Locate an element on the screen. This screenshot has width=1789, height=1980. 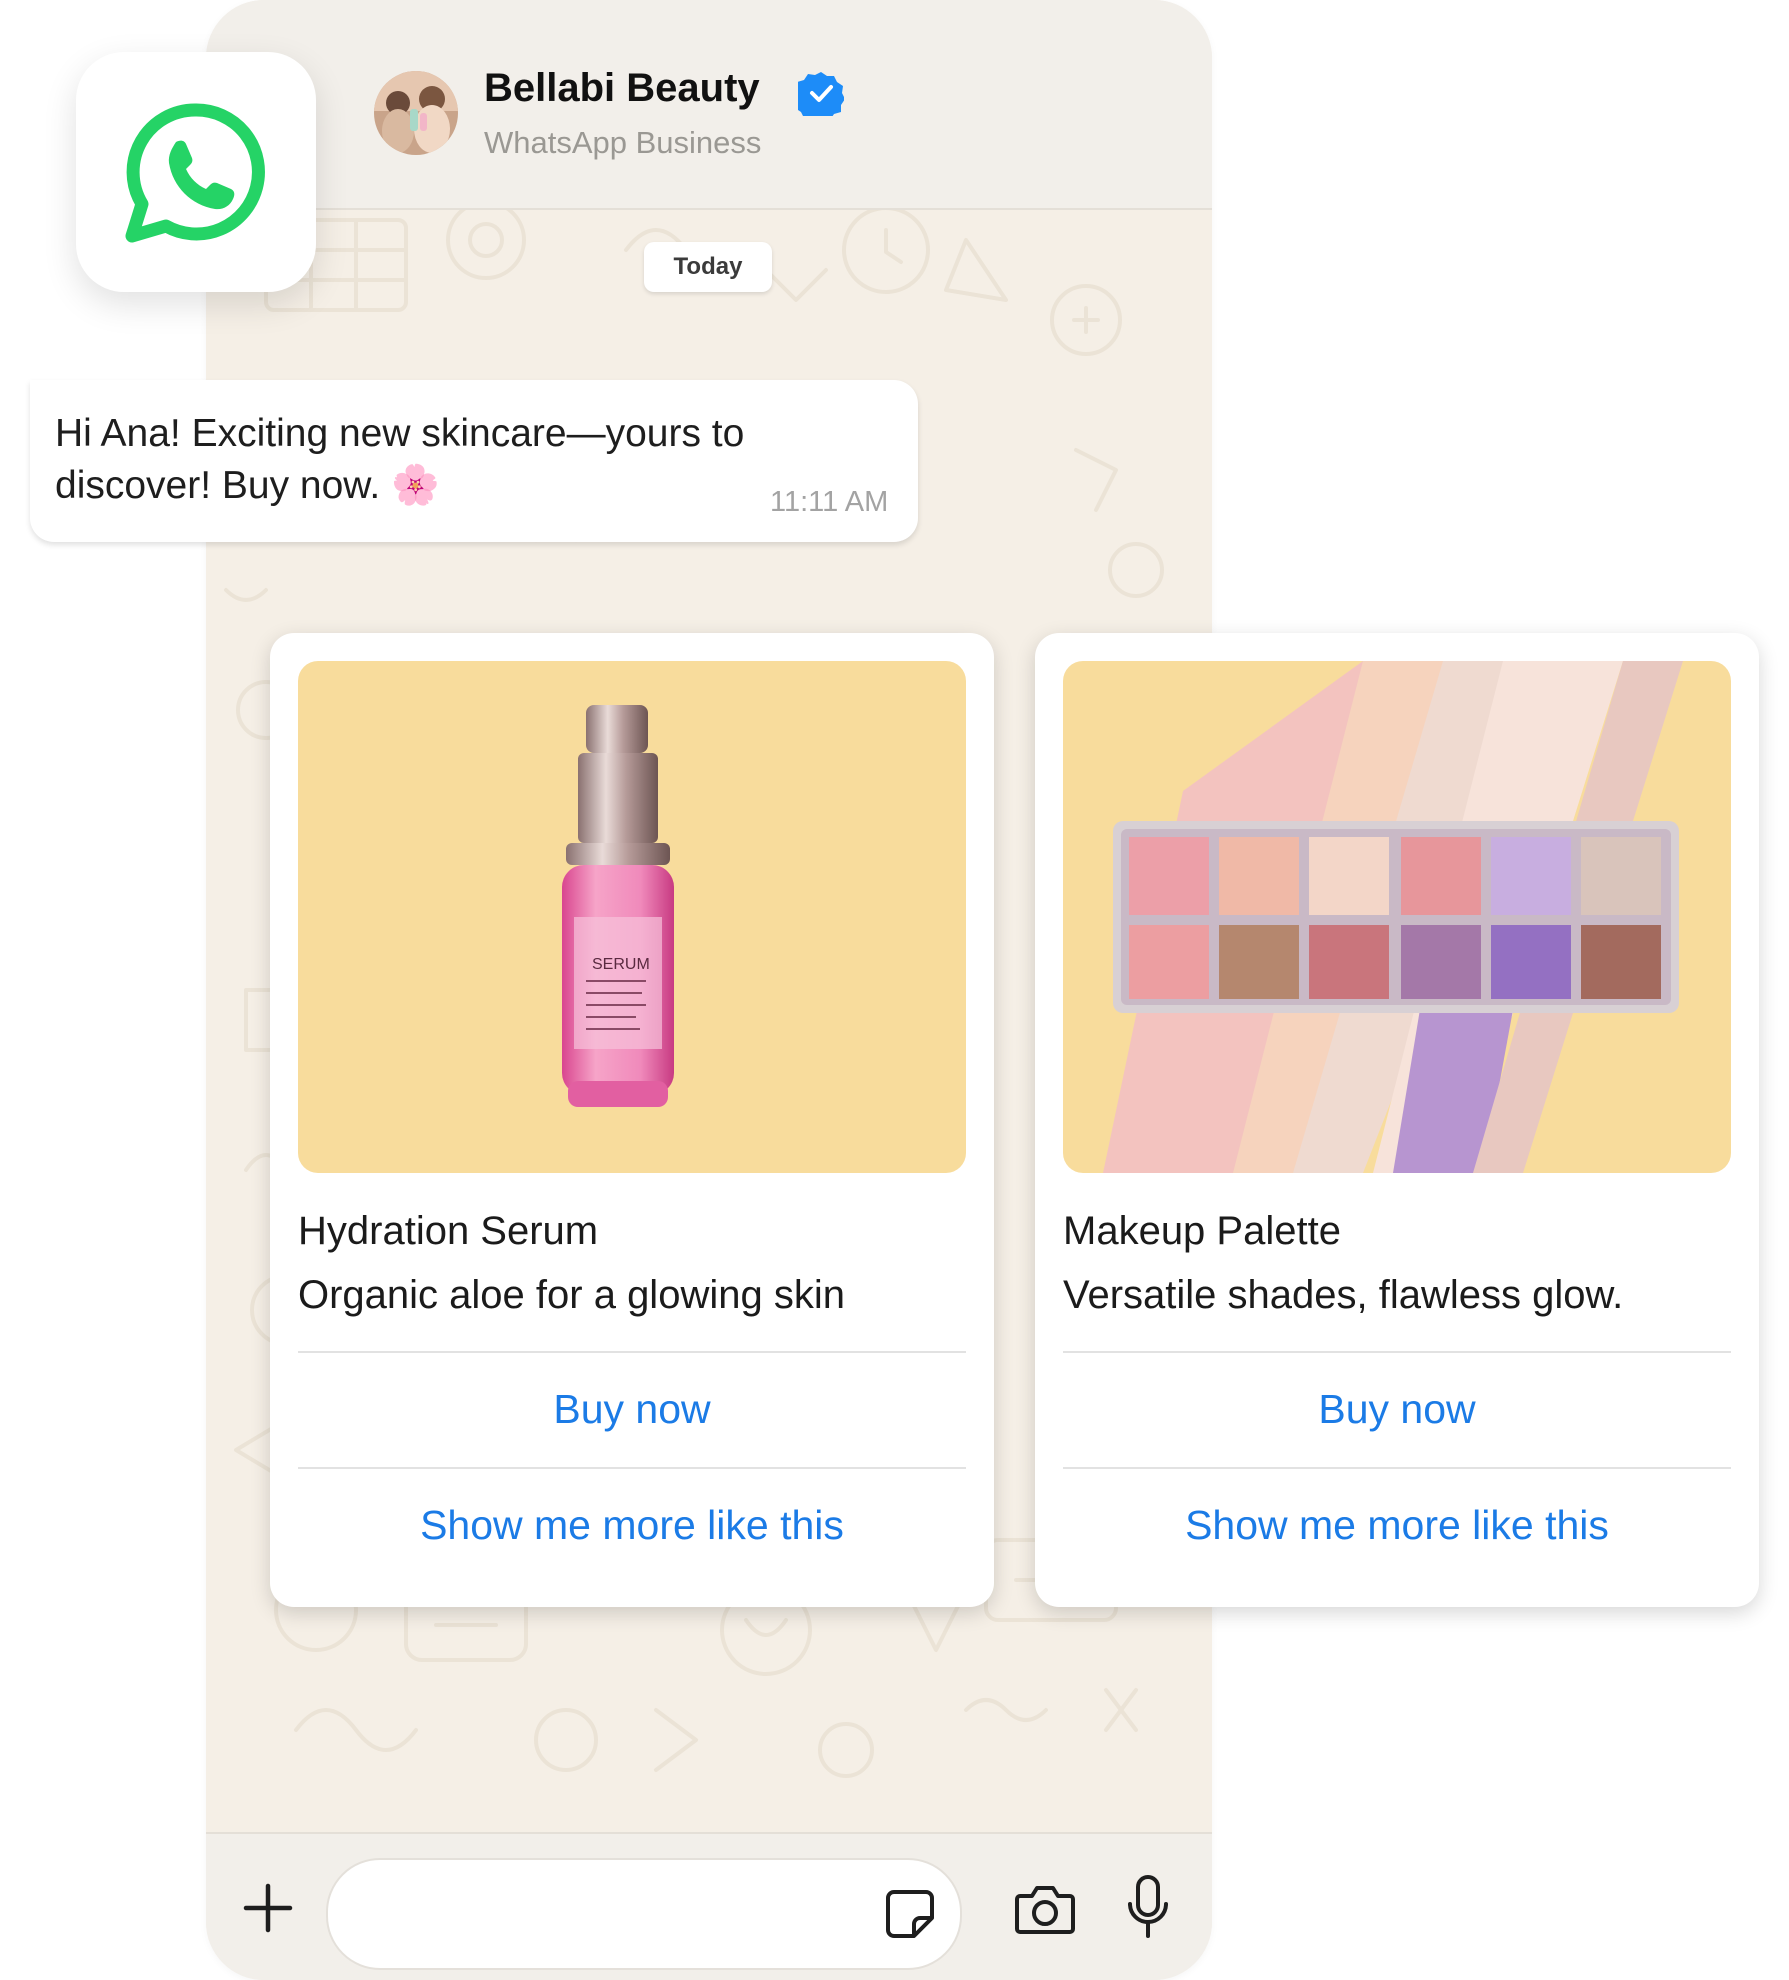
plus-icon is located at coordinates (268, 1908).